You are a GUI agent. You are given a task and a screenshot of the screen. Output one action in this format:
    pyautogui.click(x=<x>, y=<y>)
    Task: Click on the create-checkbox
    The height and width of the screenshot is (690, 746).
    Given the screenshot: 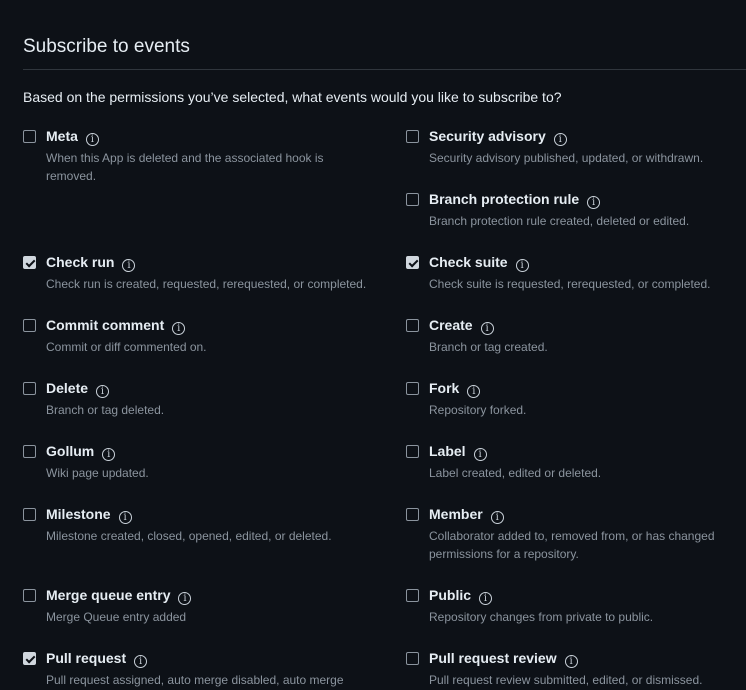 What is the action you would take?
    pyautogui.click(x=412, y=325)
    